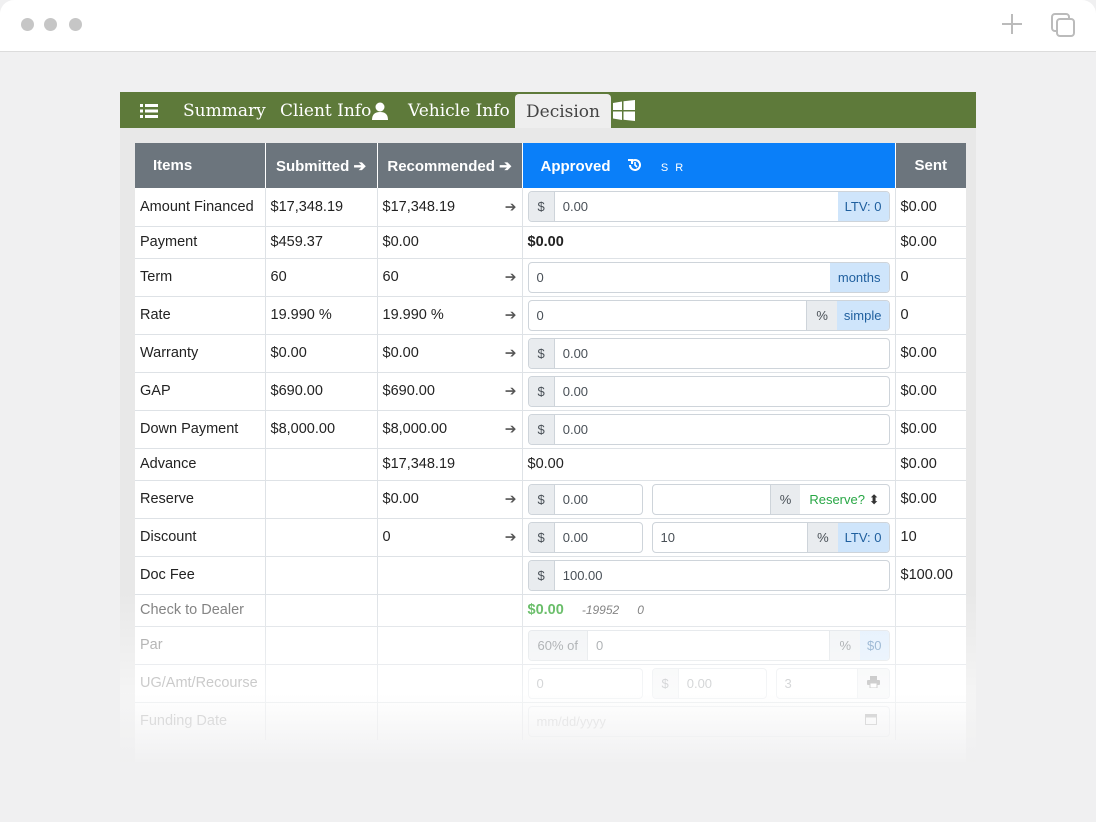  What do you see at coordinates (871, 721) in the screenshot?
I see `calendar-icon` at bounding box center [871, 721].